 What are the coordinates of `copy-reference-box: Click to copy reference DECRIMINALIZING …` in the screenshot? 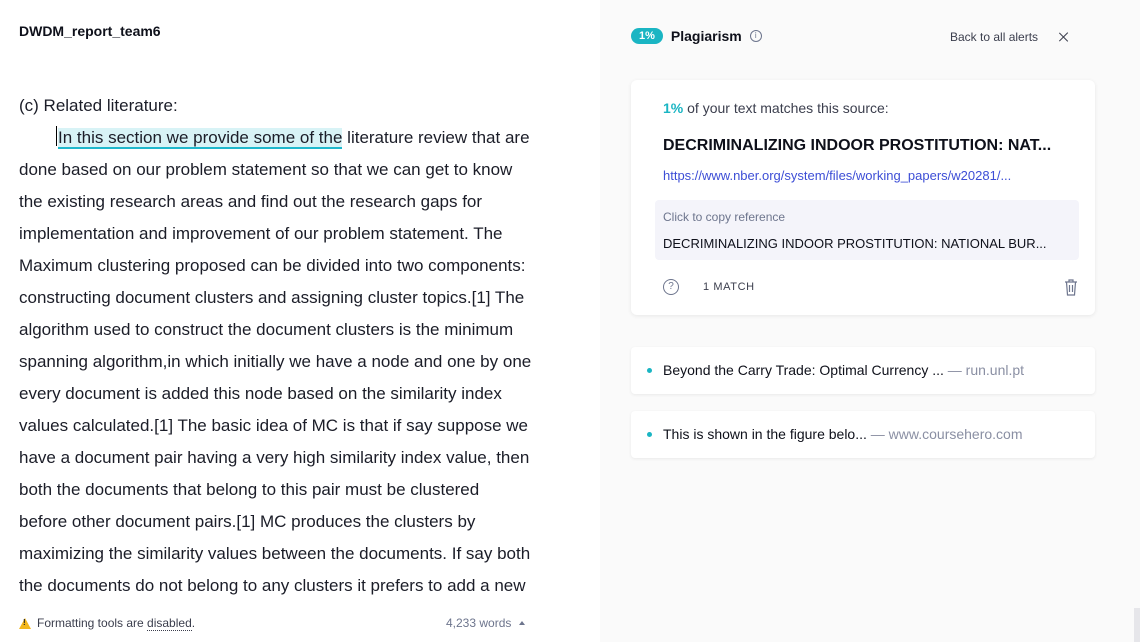 It's located at (867, 230).